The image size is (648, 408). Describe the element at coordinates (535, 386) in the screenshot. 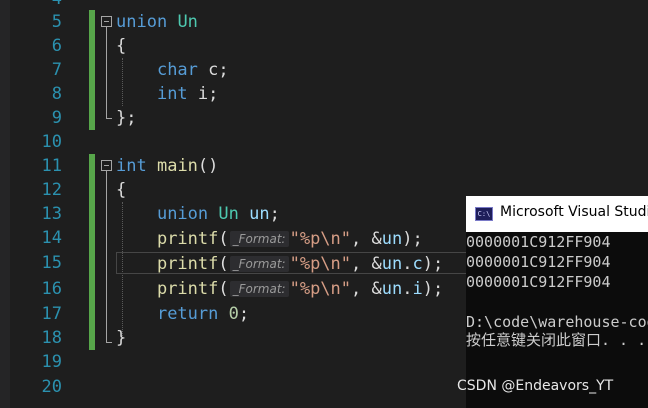

I see `watermark: CSDN @Endeavors_YT` at that location.